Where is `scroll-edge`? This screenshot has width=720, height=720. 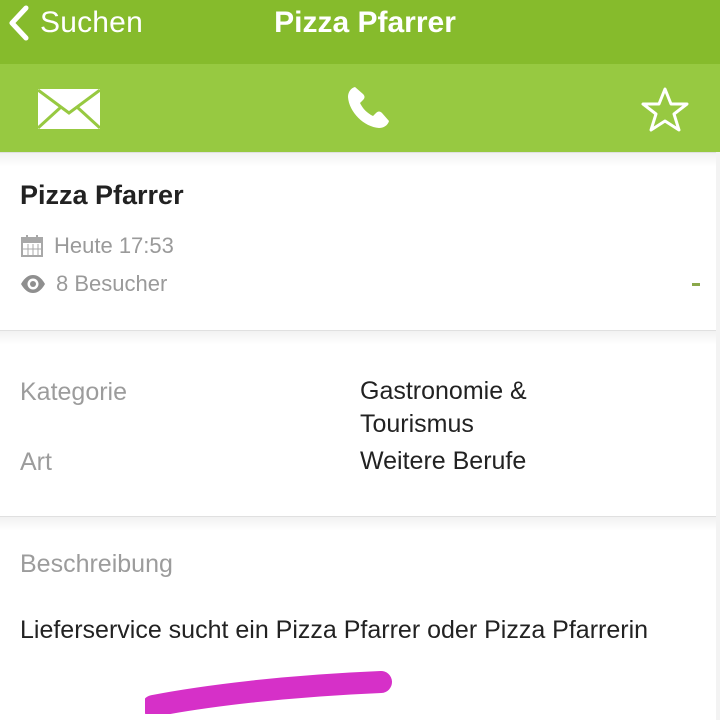 scroll-edge is located at coordinates (718, 436).